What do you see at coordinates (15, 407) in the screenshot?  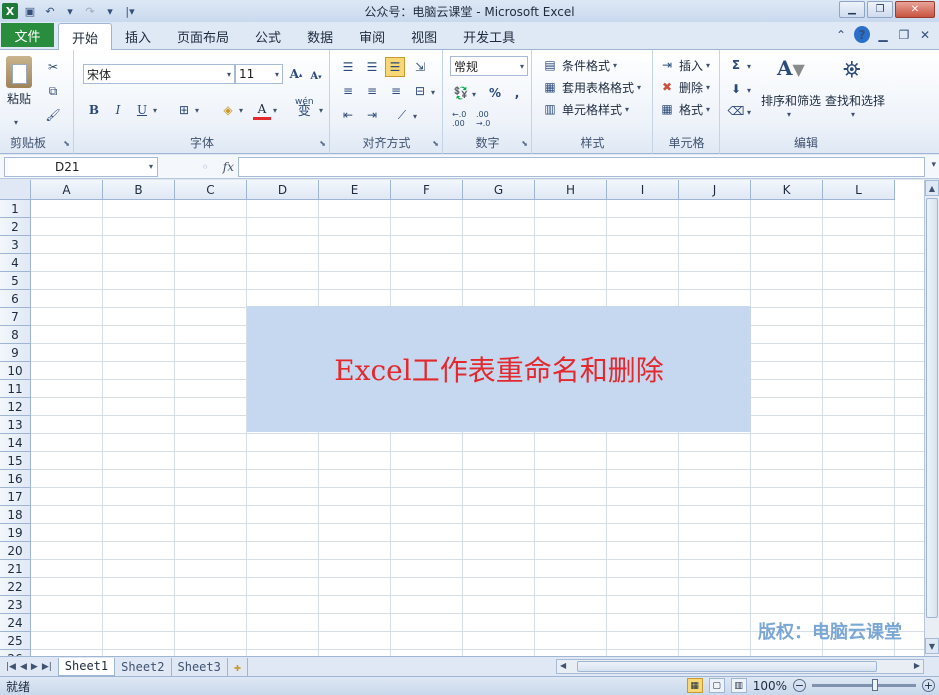 I see `row-header-12: 12` at bounding box center [15, 407].